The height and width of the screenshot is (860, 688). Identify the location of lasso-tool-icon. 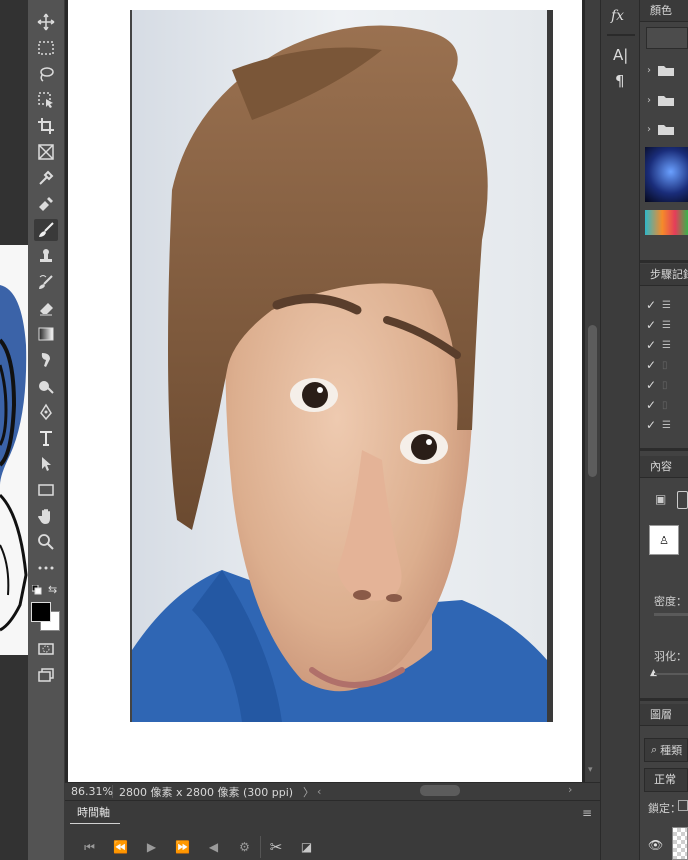
(46, 74).